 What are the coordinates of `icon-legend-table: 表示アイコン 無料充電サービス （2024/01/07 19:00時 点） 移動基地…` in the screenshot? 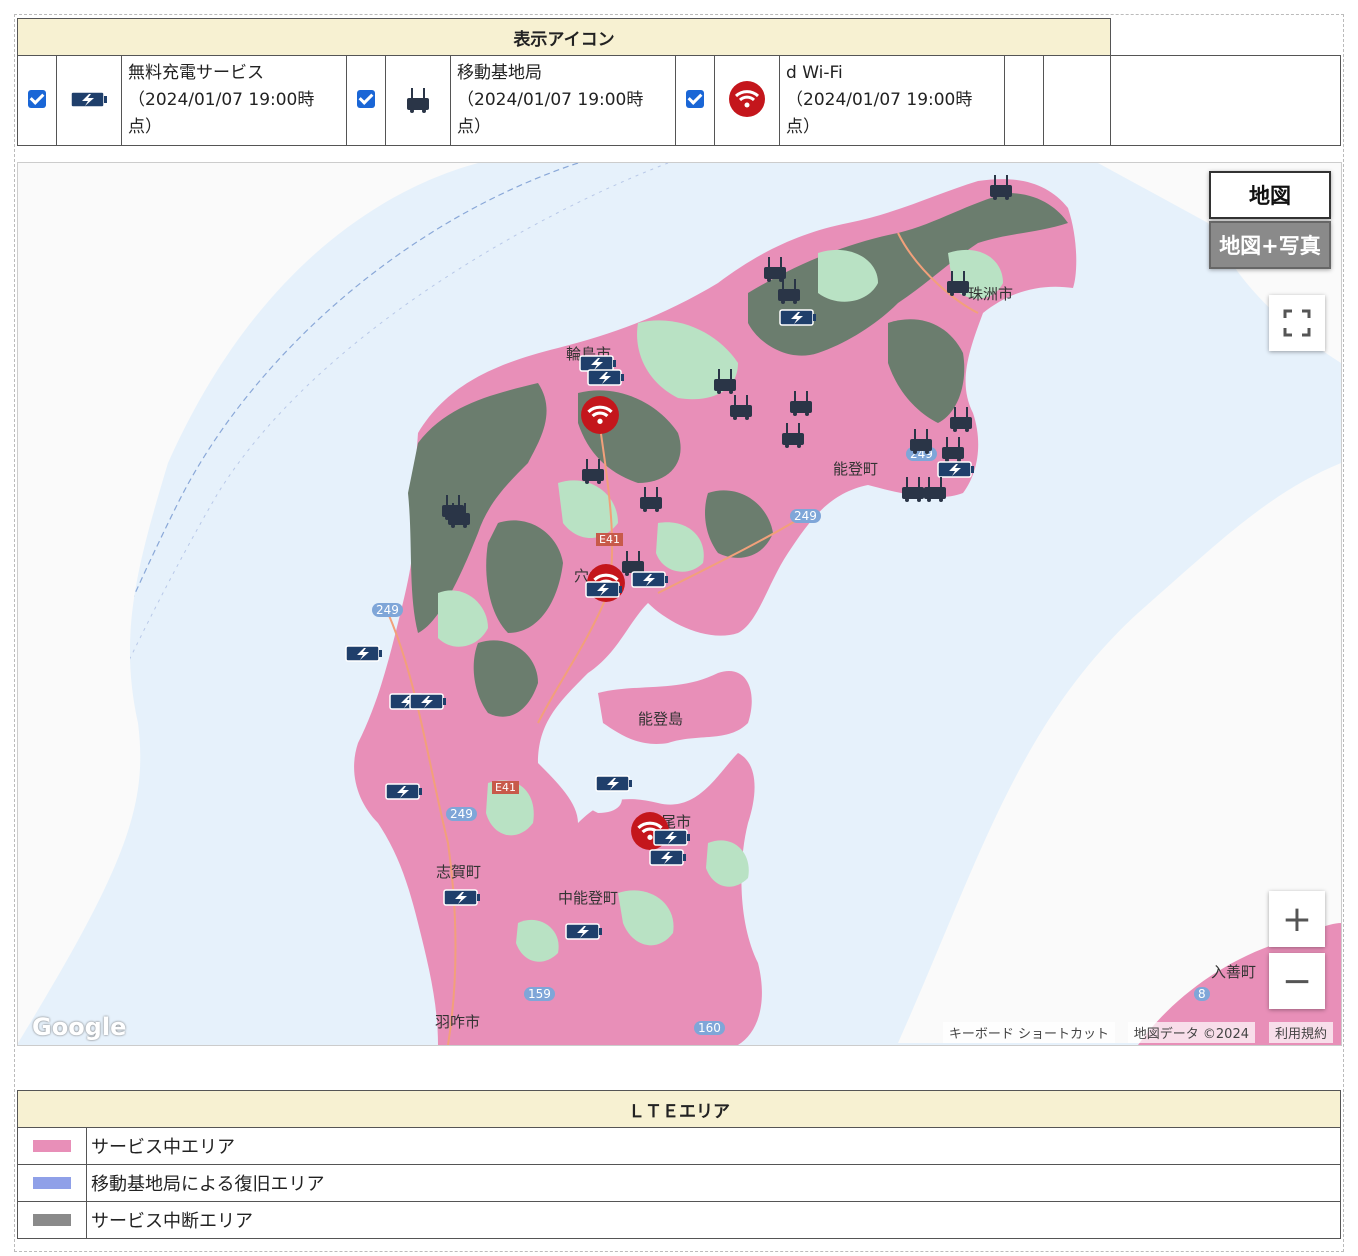 It's located at (679, 82).